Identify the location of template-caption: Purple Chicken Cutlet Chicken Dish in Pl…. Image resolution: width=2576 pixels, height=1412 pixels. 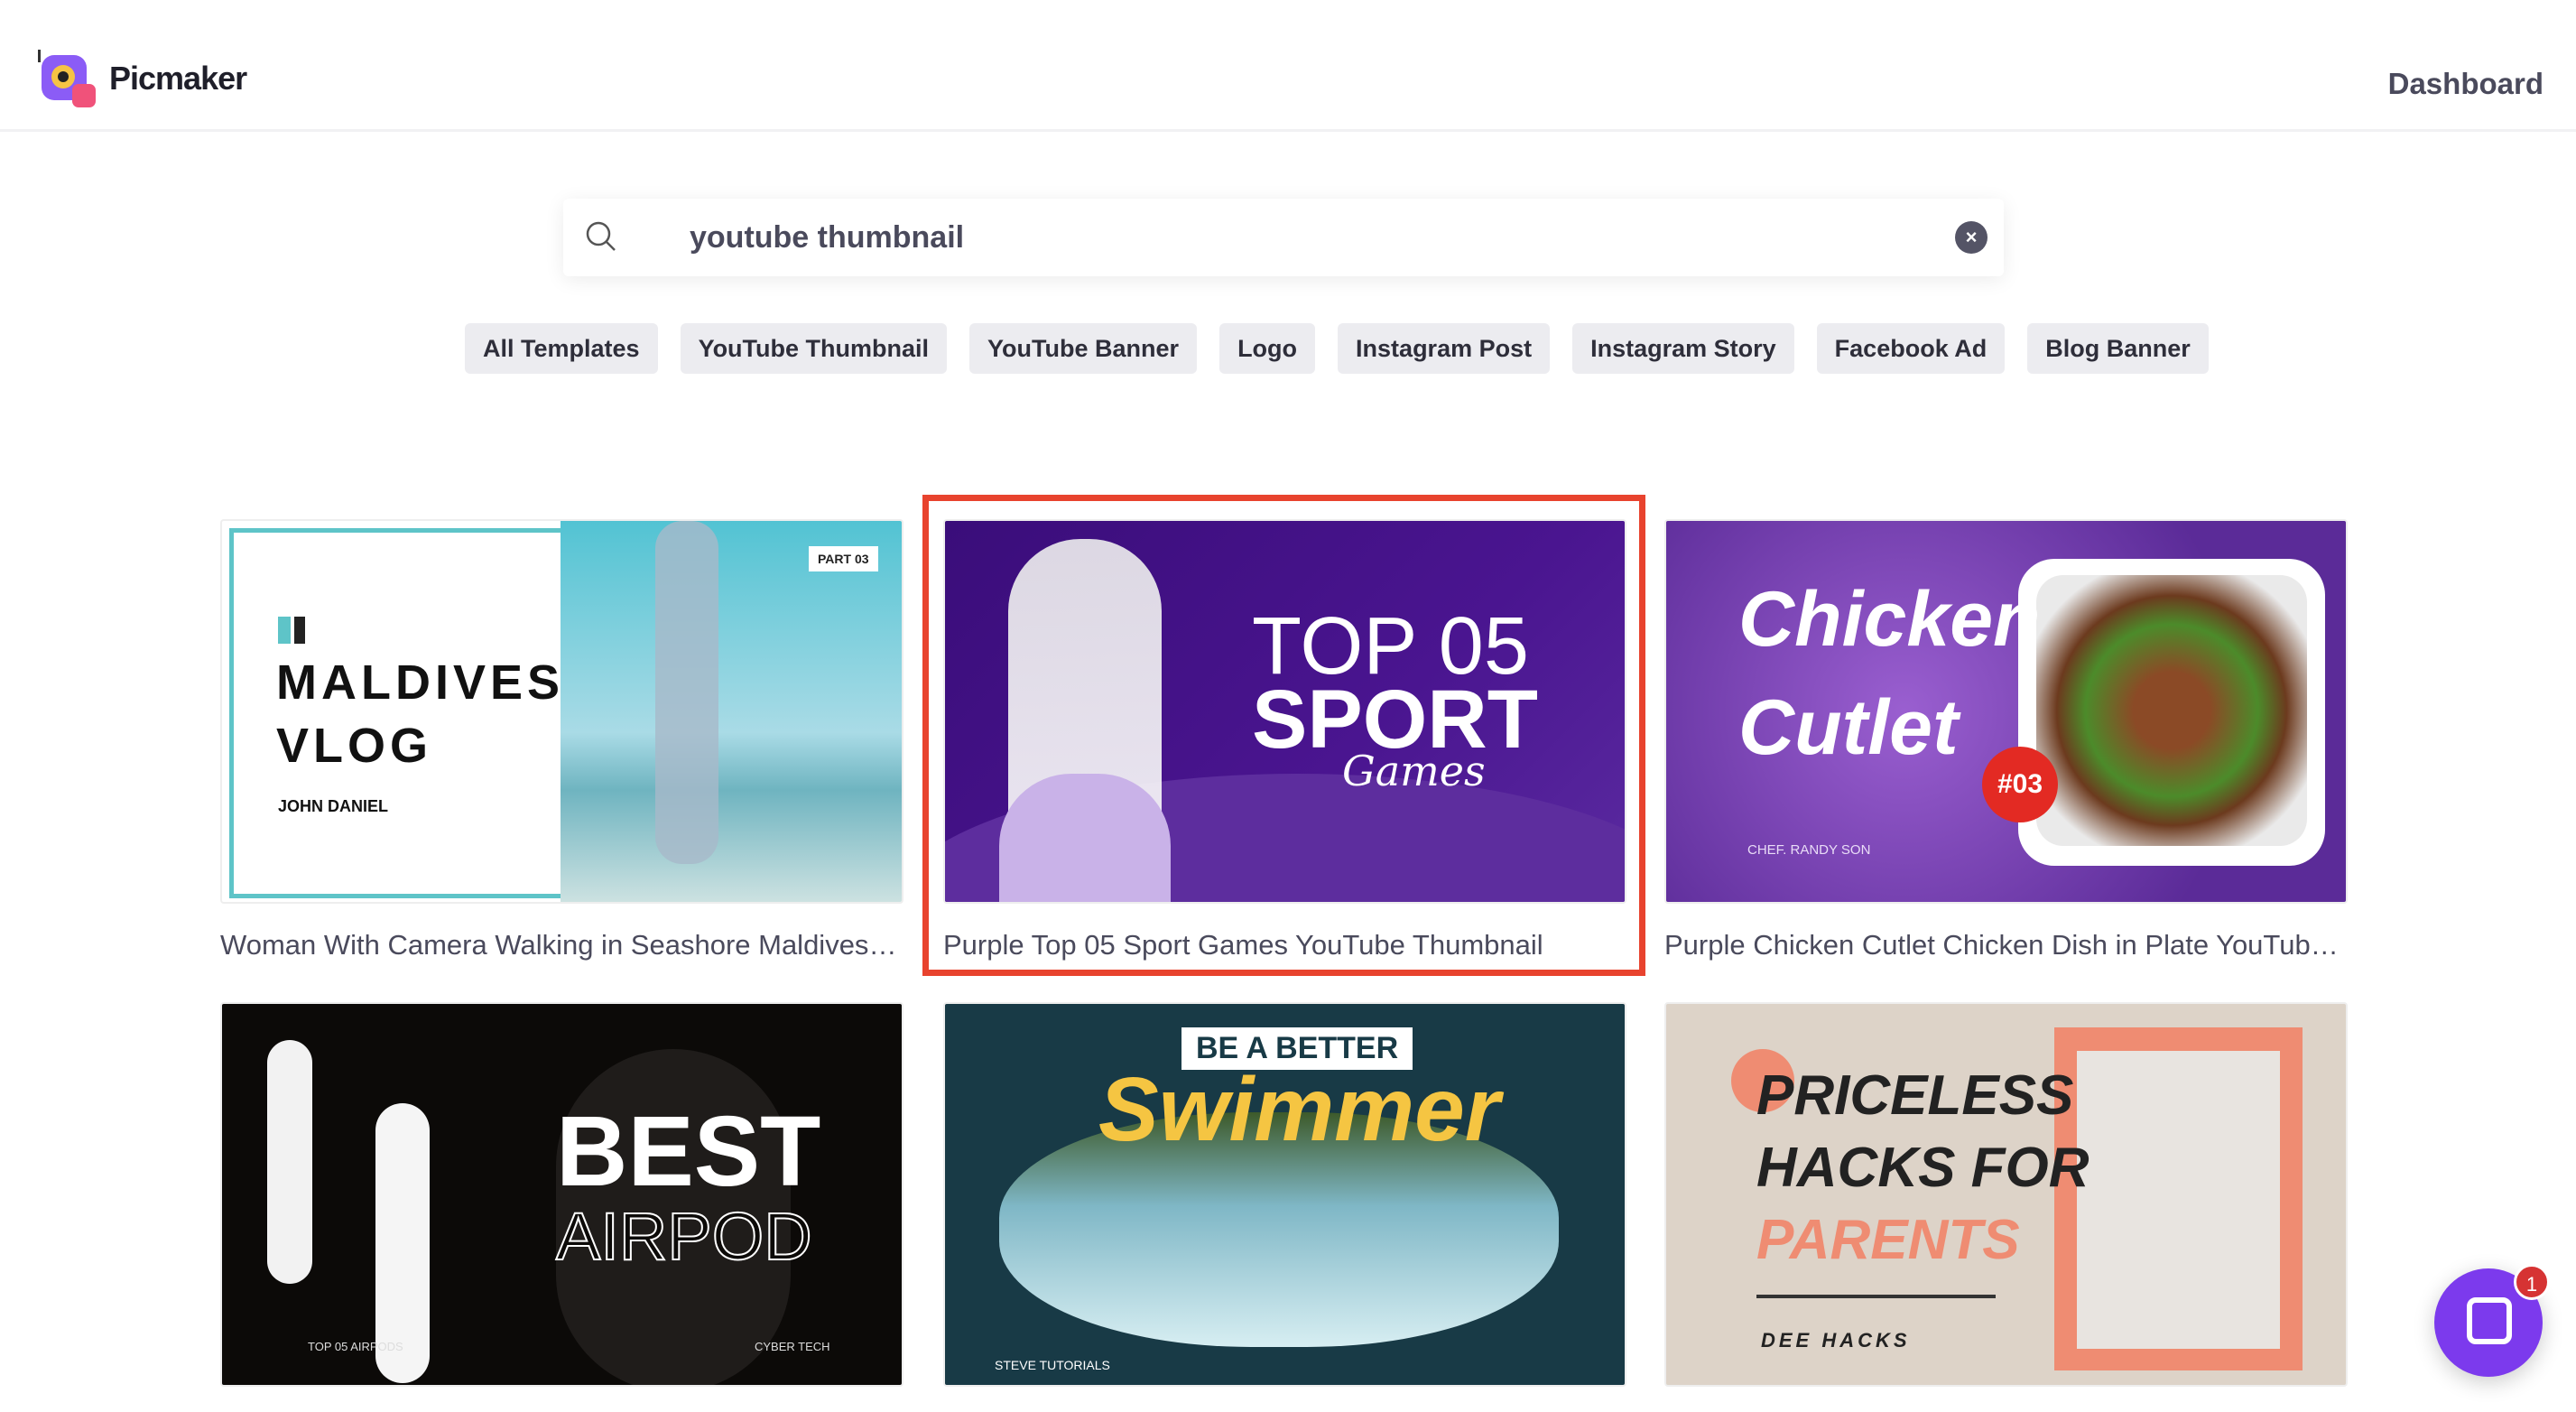
(2006, 945).